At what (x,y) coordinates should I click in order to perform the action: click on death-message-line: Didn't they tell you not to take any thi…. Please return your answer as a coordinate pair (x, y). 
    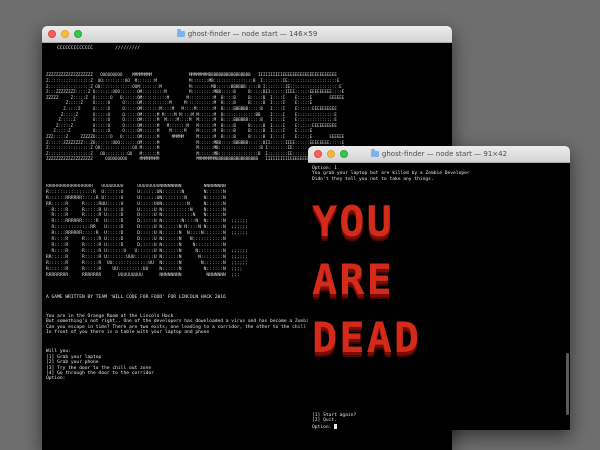
    Looking at the image, I should click on (373, 179).